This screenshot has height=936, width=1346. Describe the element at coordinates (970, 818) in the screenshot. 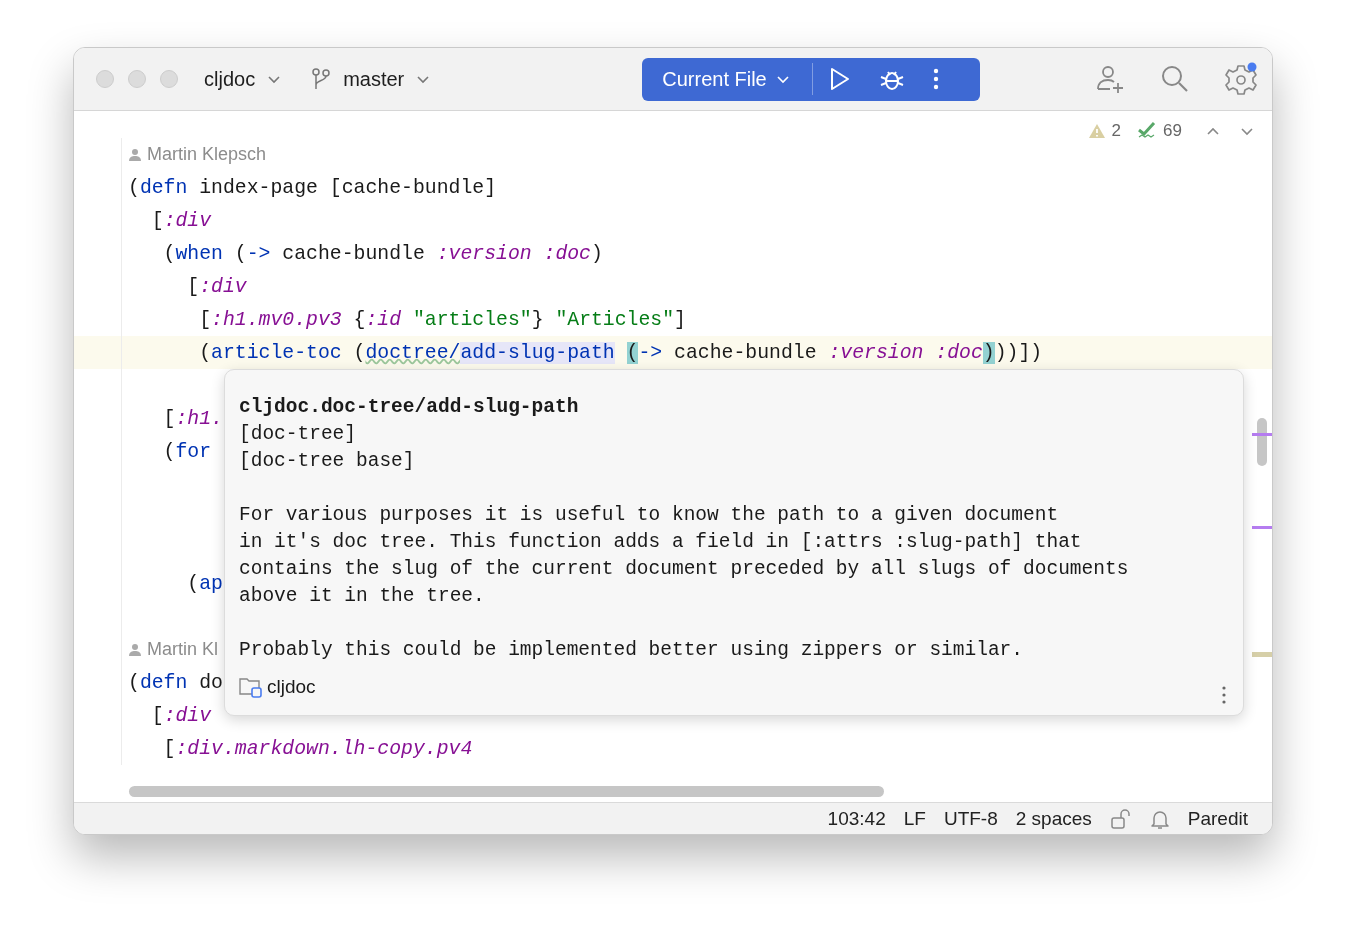

I see `status-item: UTF-8` at that location.